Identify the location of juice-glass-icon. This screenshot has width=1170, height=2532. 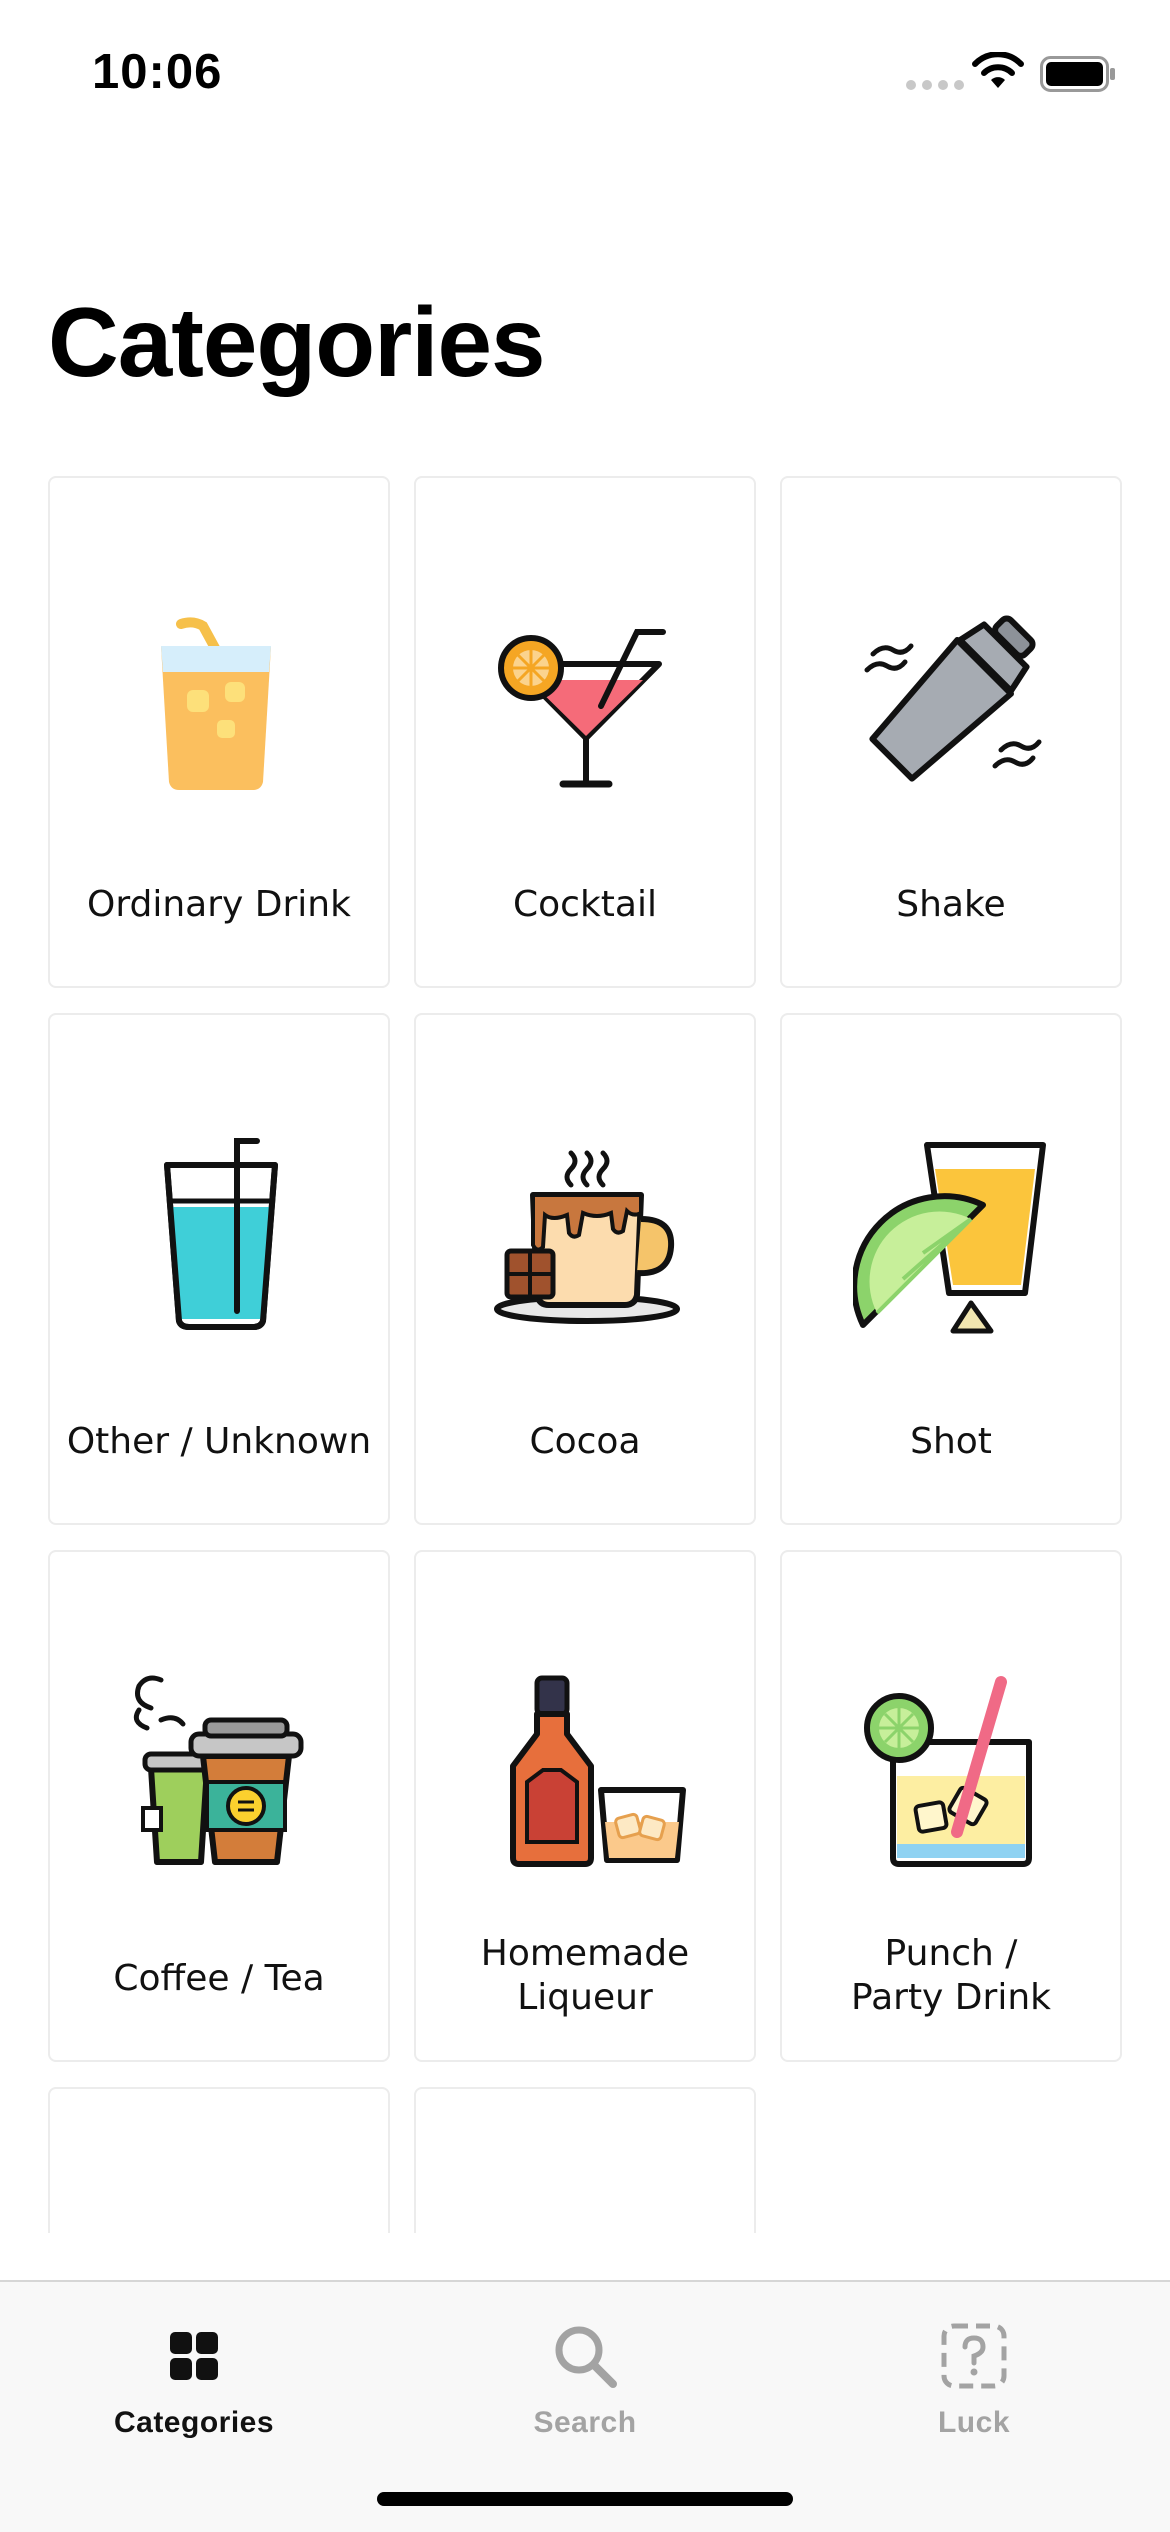
(216, 703).